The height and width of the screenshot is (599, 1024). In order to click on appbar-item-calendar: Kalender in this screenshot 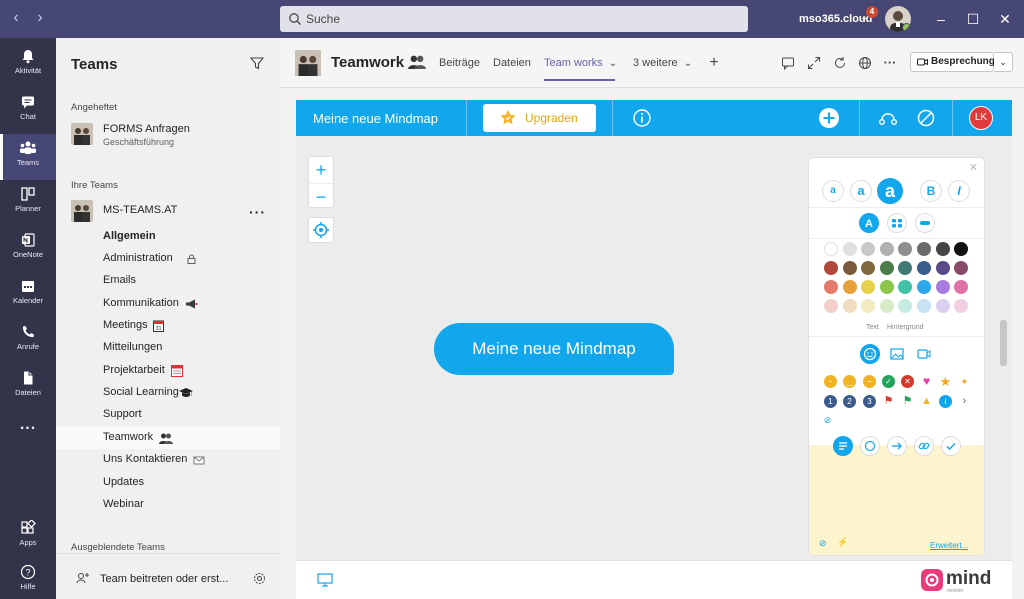, I will do `click(28, 295)`.